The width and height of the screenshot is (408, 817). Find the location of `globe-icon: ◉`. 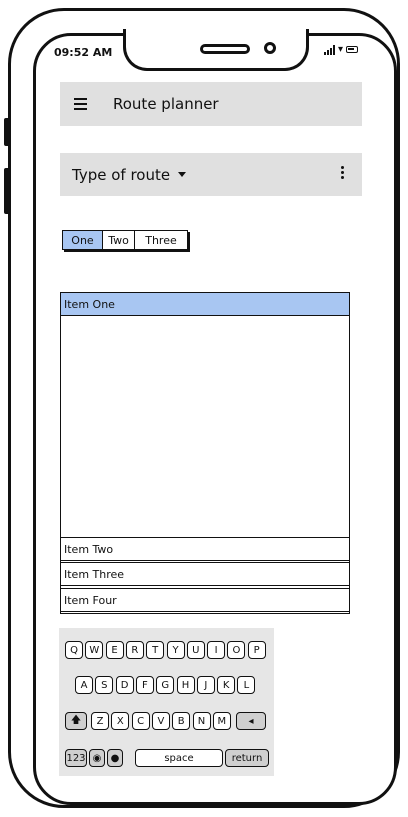

globe-icon: ◉ is located at coordinates (97, 758).